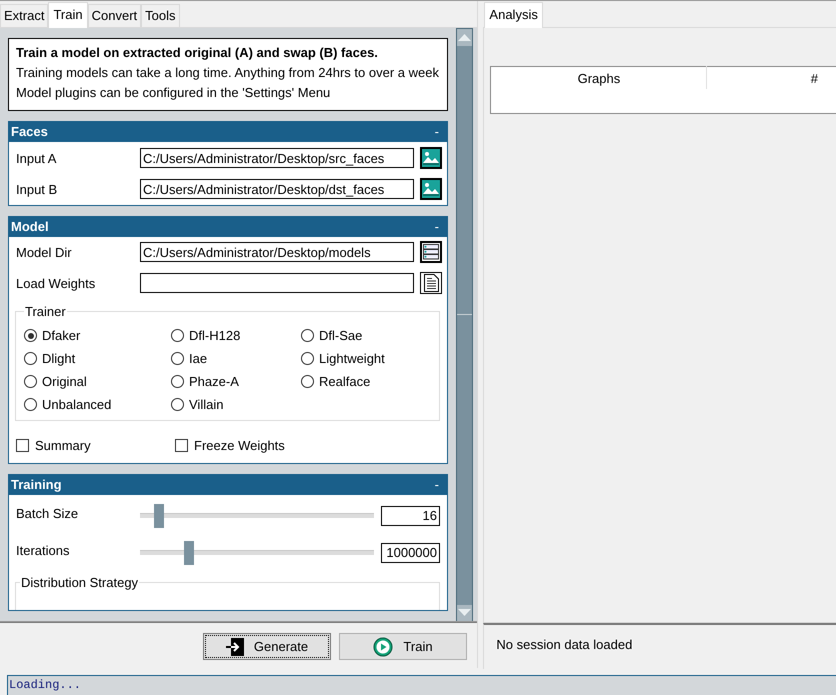 Image resolution: width=836 pixels, height=695 pixels. Describe the element at coordinates (277, 189) in the screenshot. I see `path-field: C:/Users/Administrator/Desktop/dst_faces` at that location.